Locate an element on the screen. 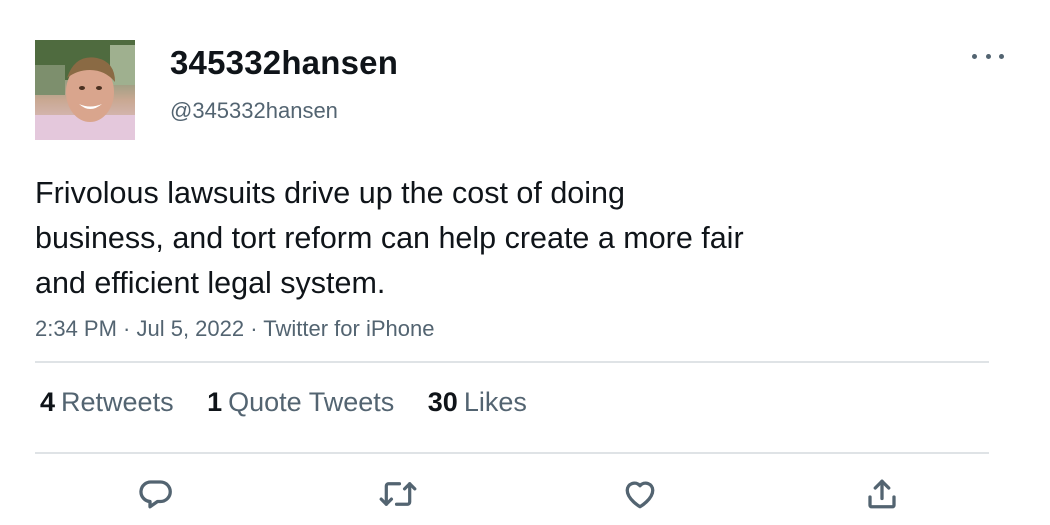 Image resolution: width=1050 pixels, height=525 pixels. likes-label: Likes is located at coordinates (495, 402).